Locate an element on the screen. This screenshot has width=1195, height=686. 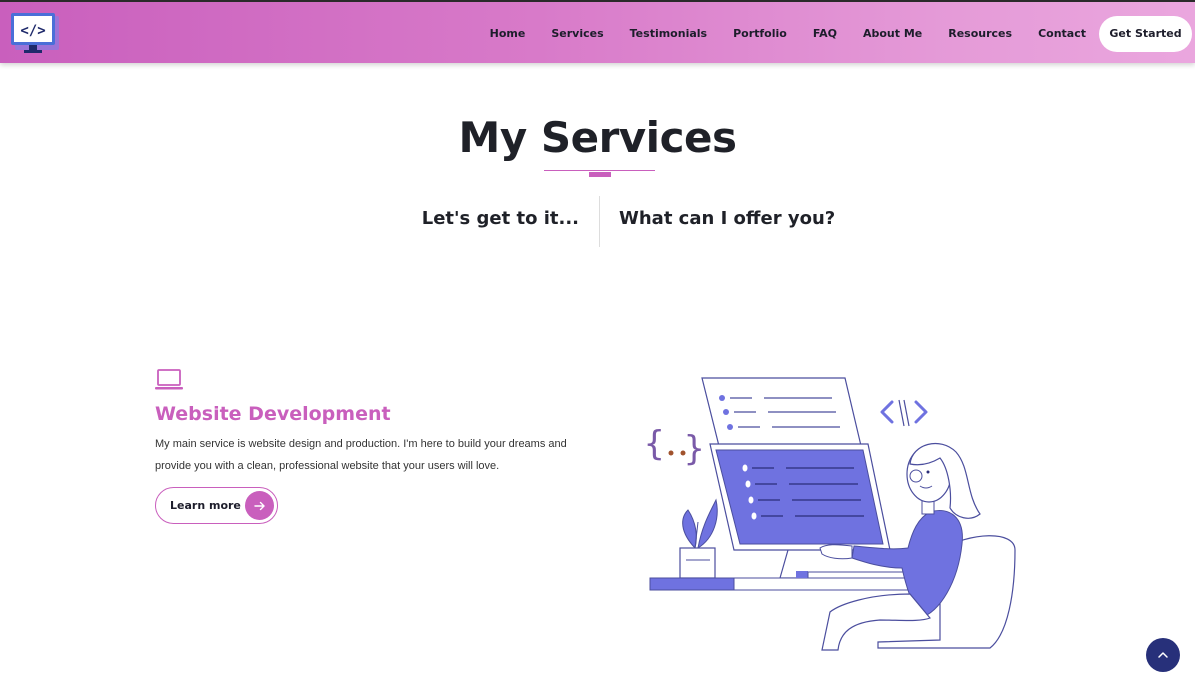
learn-more-button: Learn more is located at coordinates (216, 505).